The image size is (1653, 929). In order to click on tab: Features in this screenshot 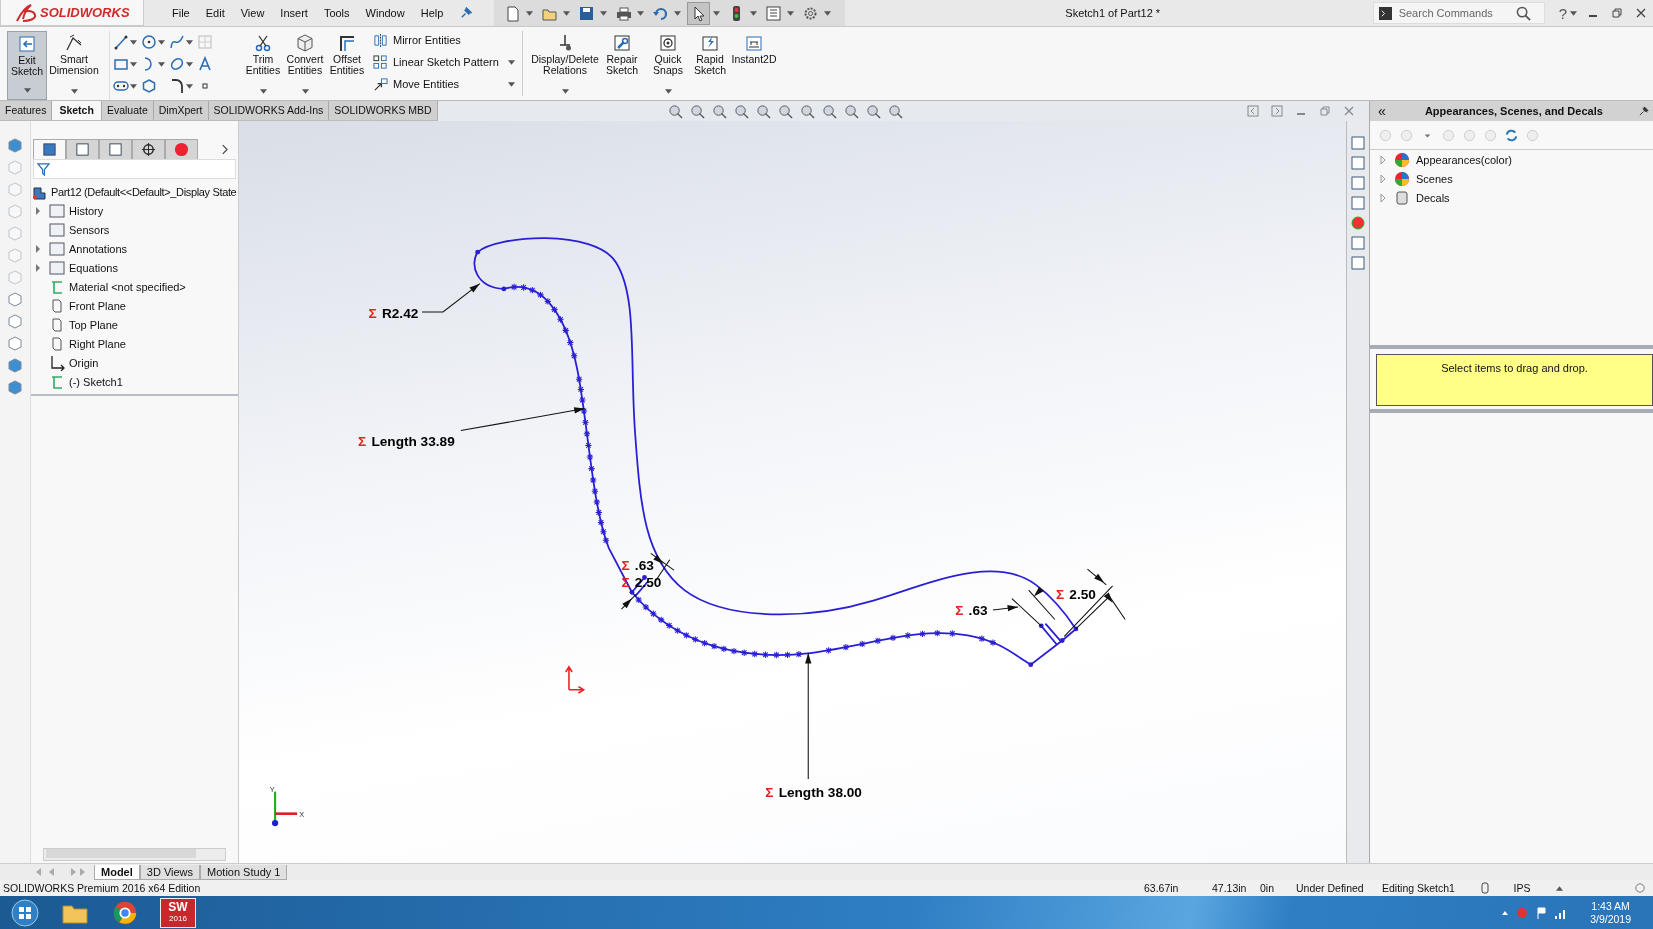, I will do `click(26, 110)`.